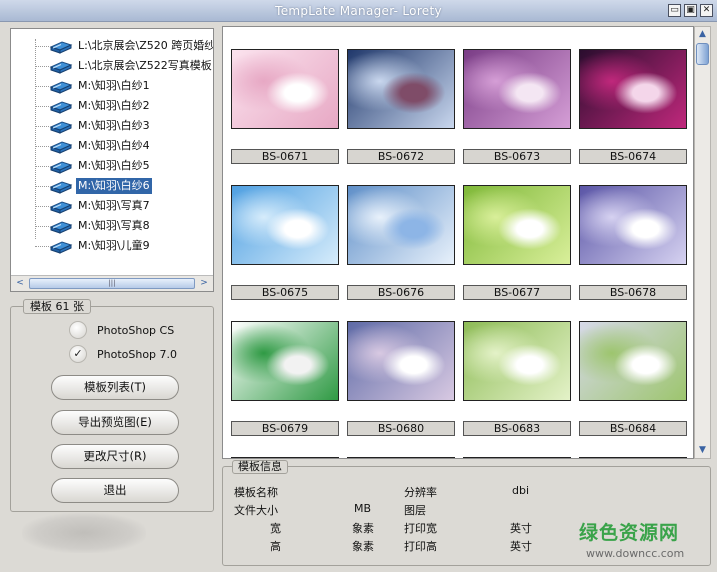  I want to click on tree-item-label: M:\知羽\写真8, so click(114, 225).